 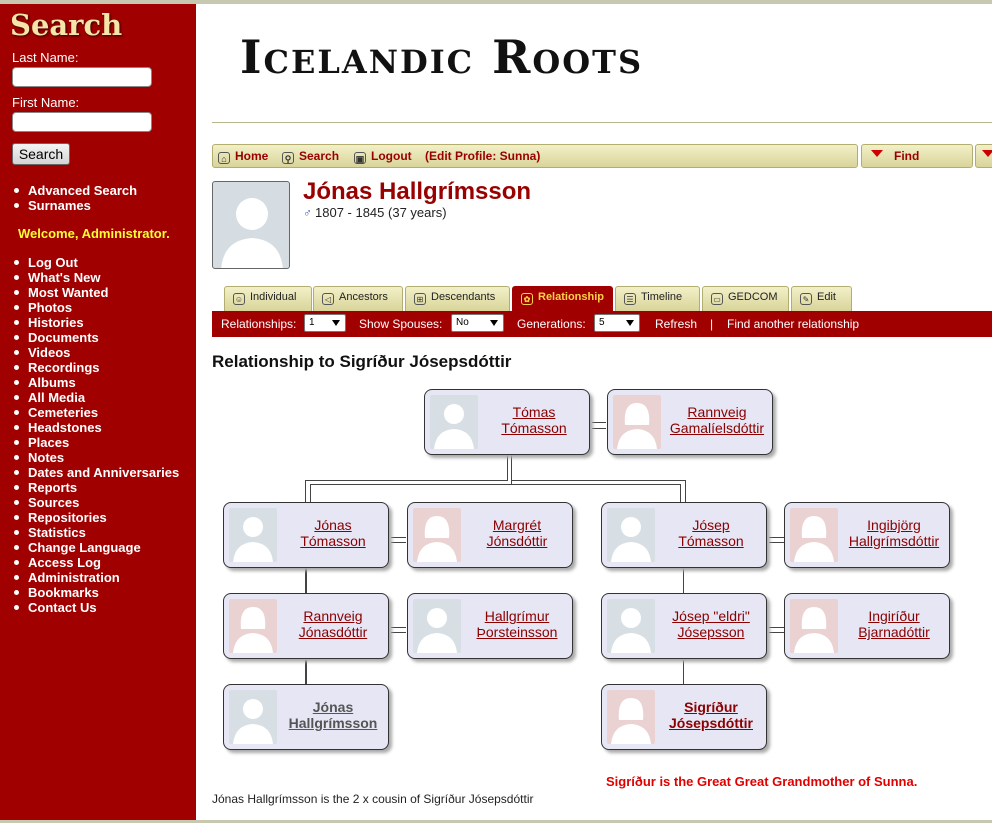 I want to click on site-logo: Icelandic Roots, so click(x=441, y=57).